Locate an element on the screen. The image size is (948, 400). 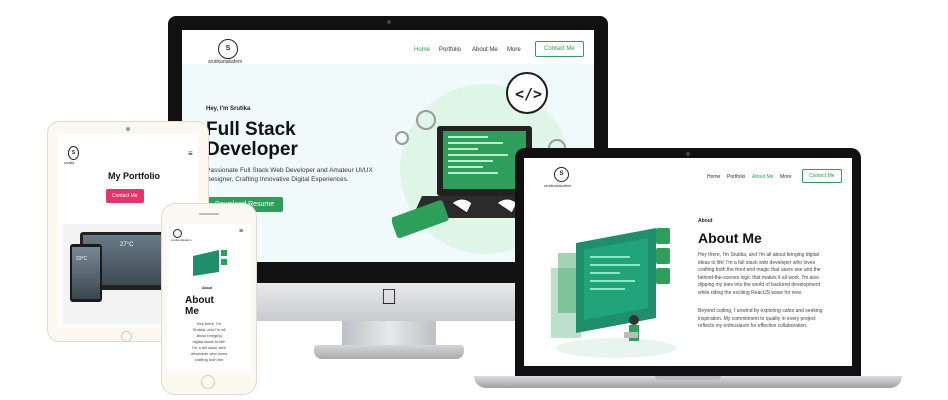
tablet-logo-text: srutika is located at coordinates (69, 163).